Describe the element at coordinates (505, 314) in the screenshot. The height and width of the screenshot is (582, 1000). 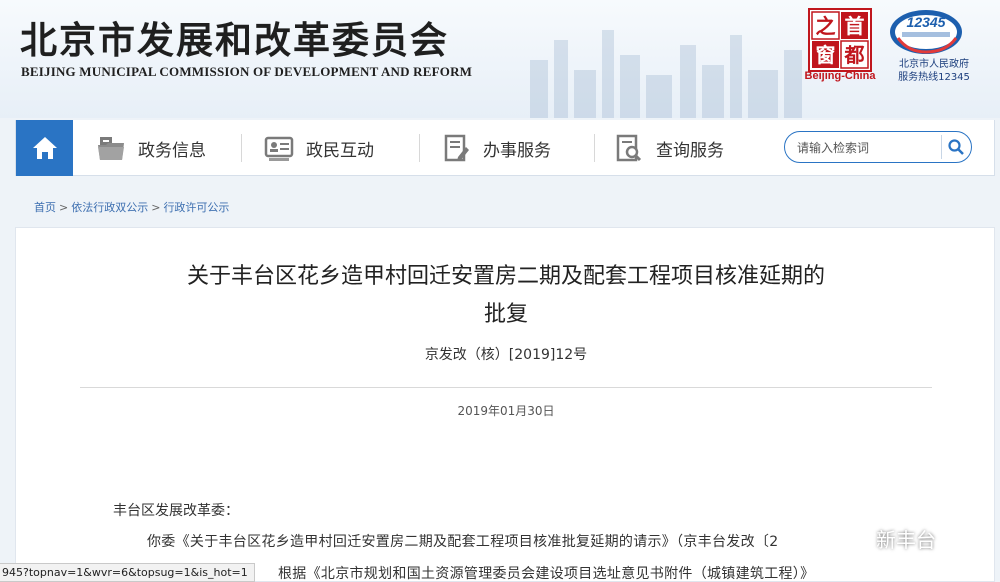
I see `article-title-line2: 批复` at that location.